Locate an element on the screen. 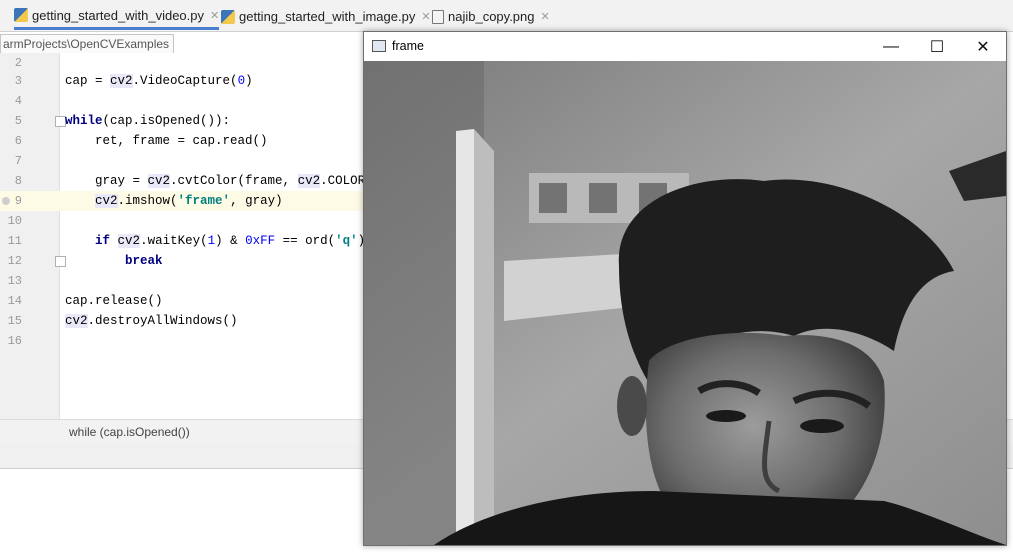 The height and width of the screenshot is (556, 1013). code-line: 15 cv2.destroyAllWindows() is located at coordinates (181, 321).